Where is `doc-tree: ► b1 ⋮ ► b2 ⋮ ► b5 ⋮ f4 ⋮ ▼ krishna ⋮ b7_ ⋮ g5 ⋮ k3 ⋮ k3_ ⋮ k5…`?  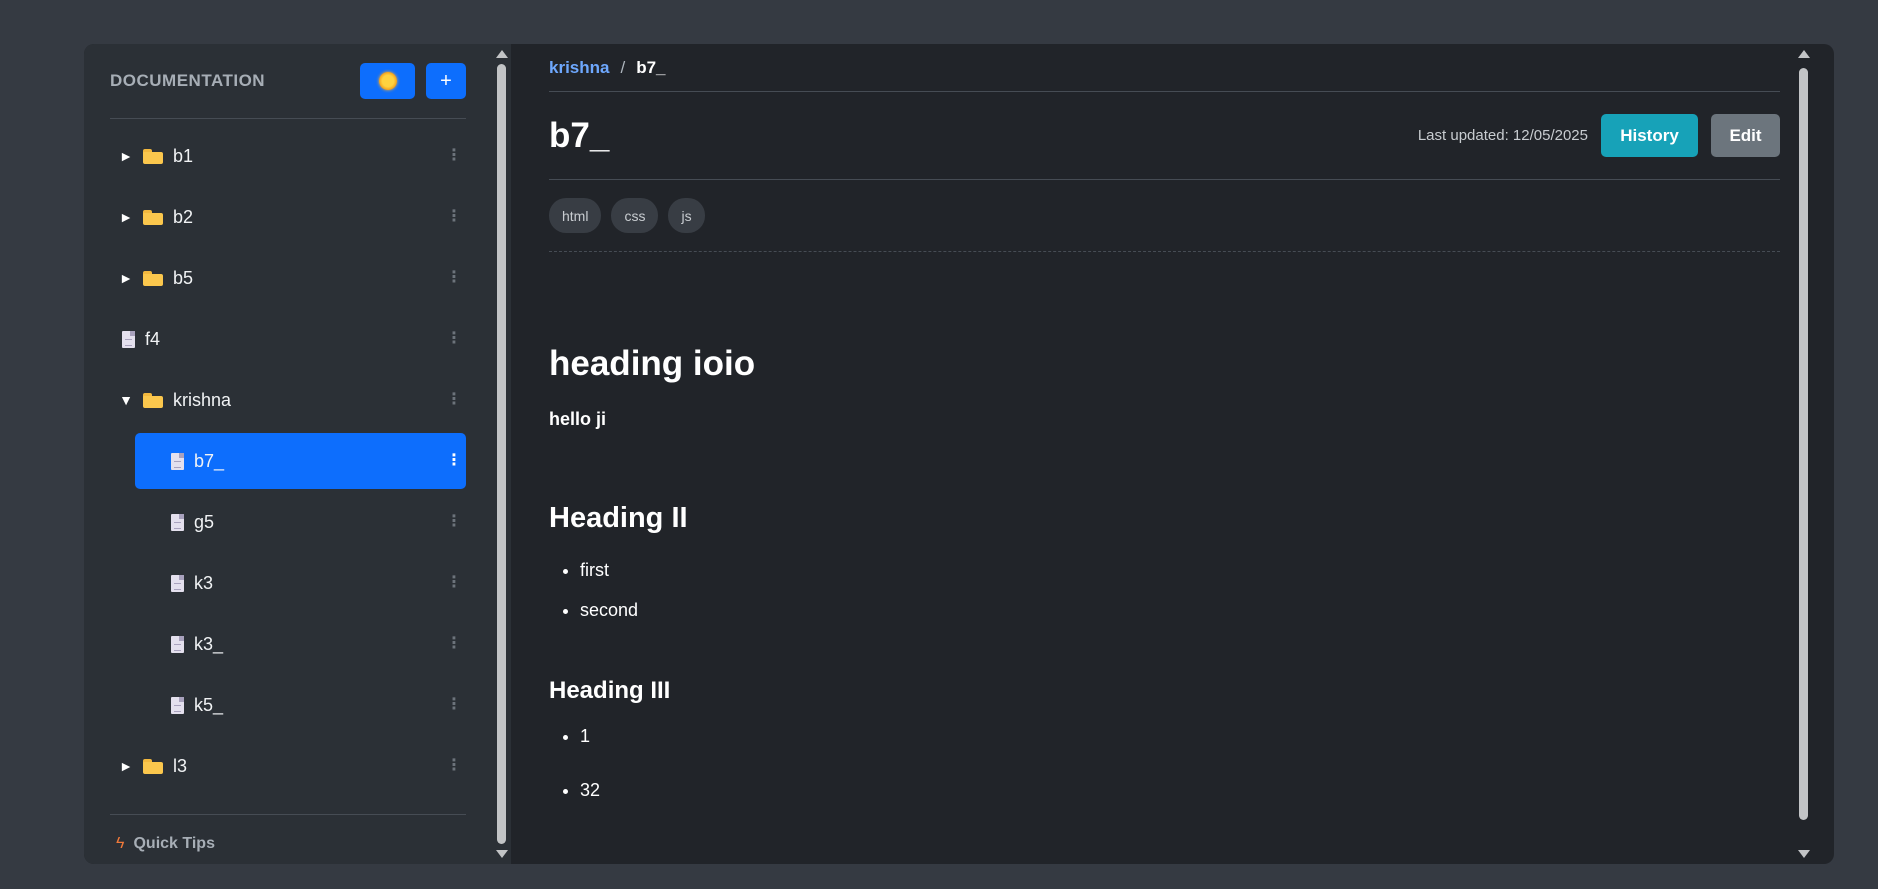 doc-tree: ► b1 ⋮ ► b2 ⋮ ► b5 ⋮ f4 ⋮ ▼ krishna ⋮ b7_ ⋮ g5 ⋮ k3 ⋮ k3_ ⋮ k5… is located at coordinates (288, 461).